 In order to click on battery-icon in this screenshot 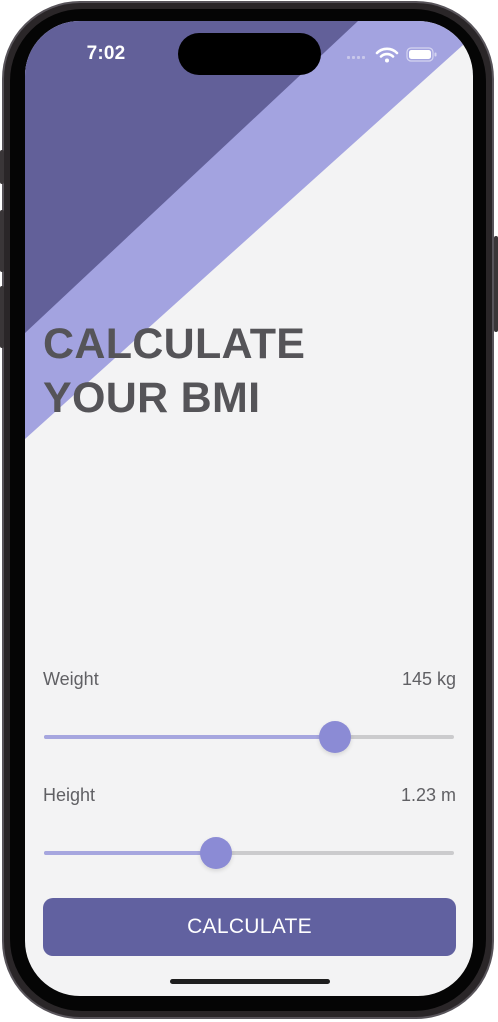, I will do `click(421, 54)`.